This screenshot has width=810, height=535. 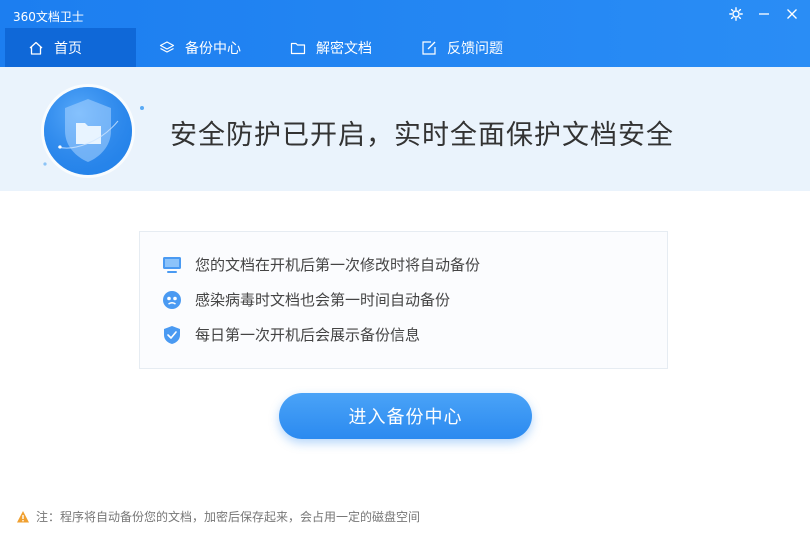 What do you see at coordinates (228, 517) in the screenshot?
I see `footer-note-text: 注：程序将自动备份您的文档，加密后保存起来，会占用一定的磁盘空间` at bounding box center [228, 517].